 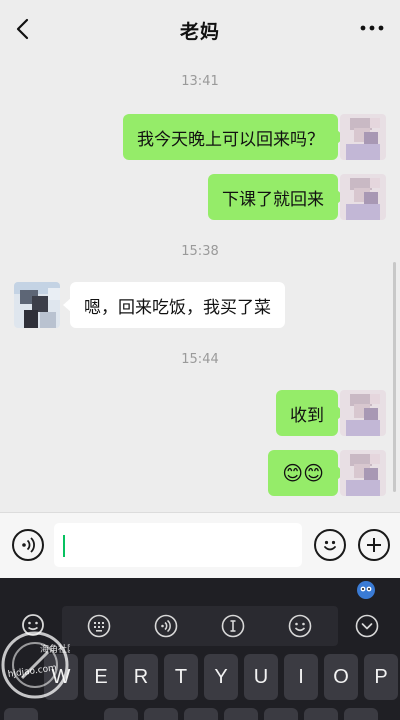 I want to click on voice-wave-icon, so click(x=166, y=626).